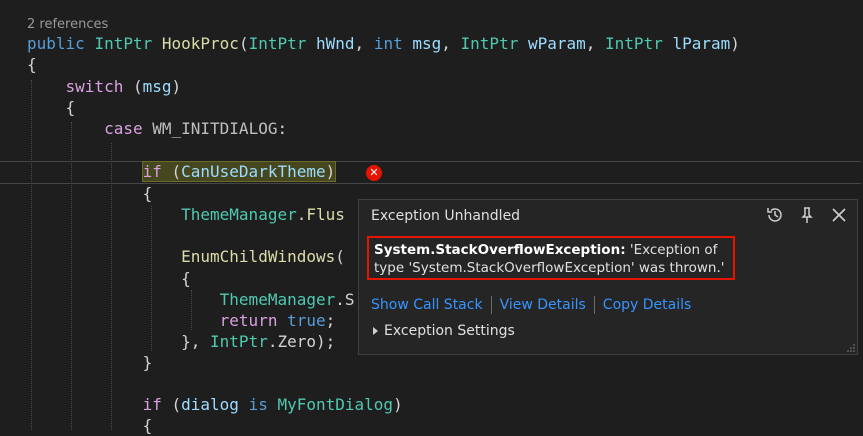  What do you see at coordinates (263, 256) in the screenshot?
I see `code-line-9: EnumChildWindows(` at bounding box center [263, 256].